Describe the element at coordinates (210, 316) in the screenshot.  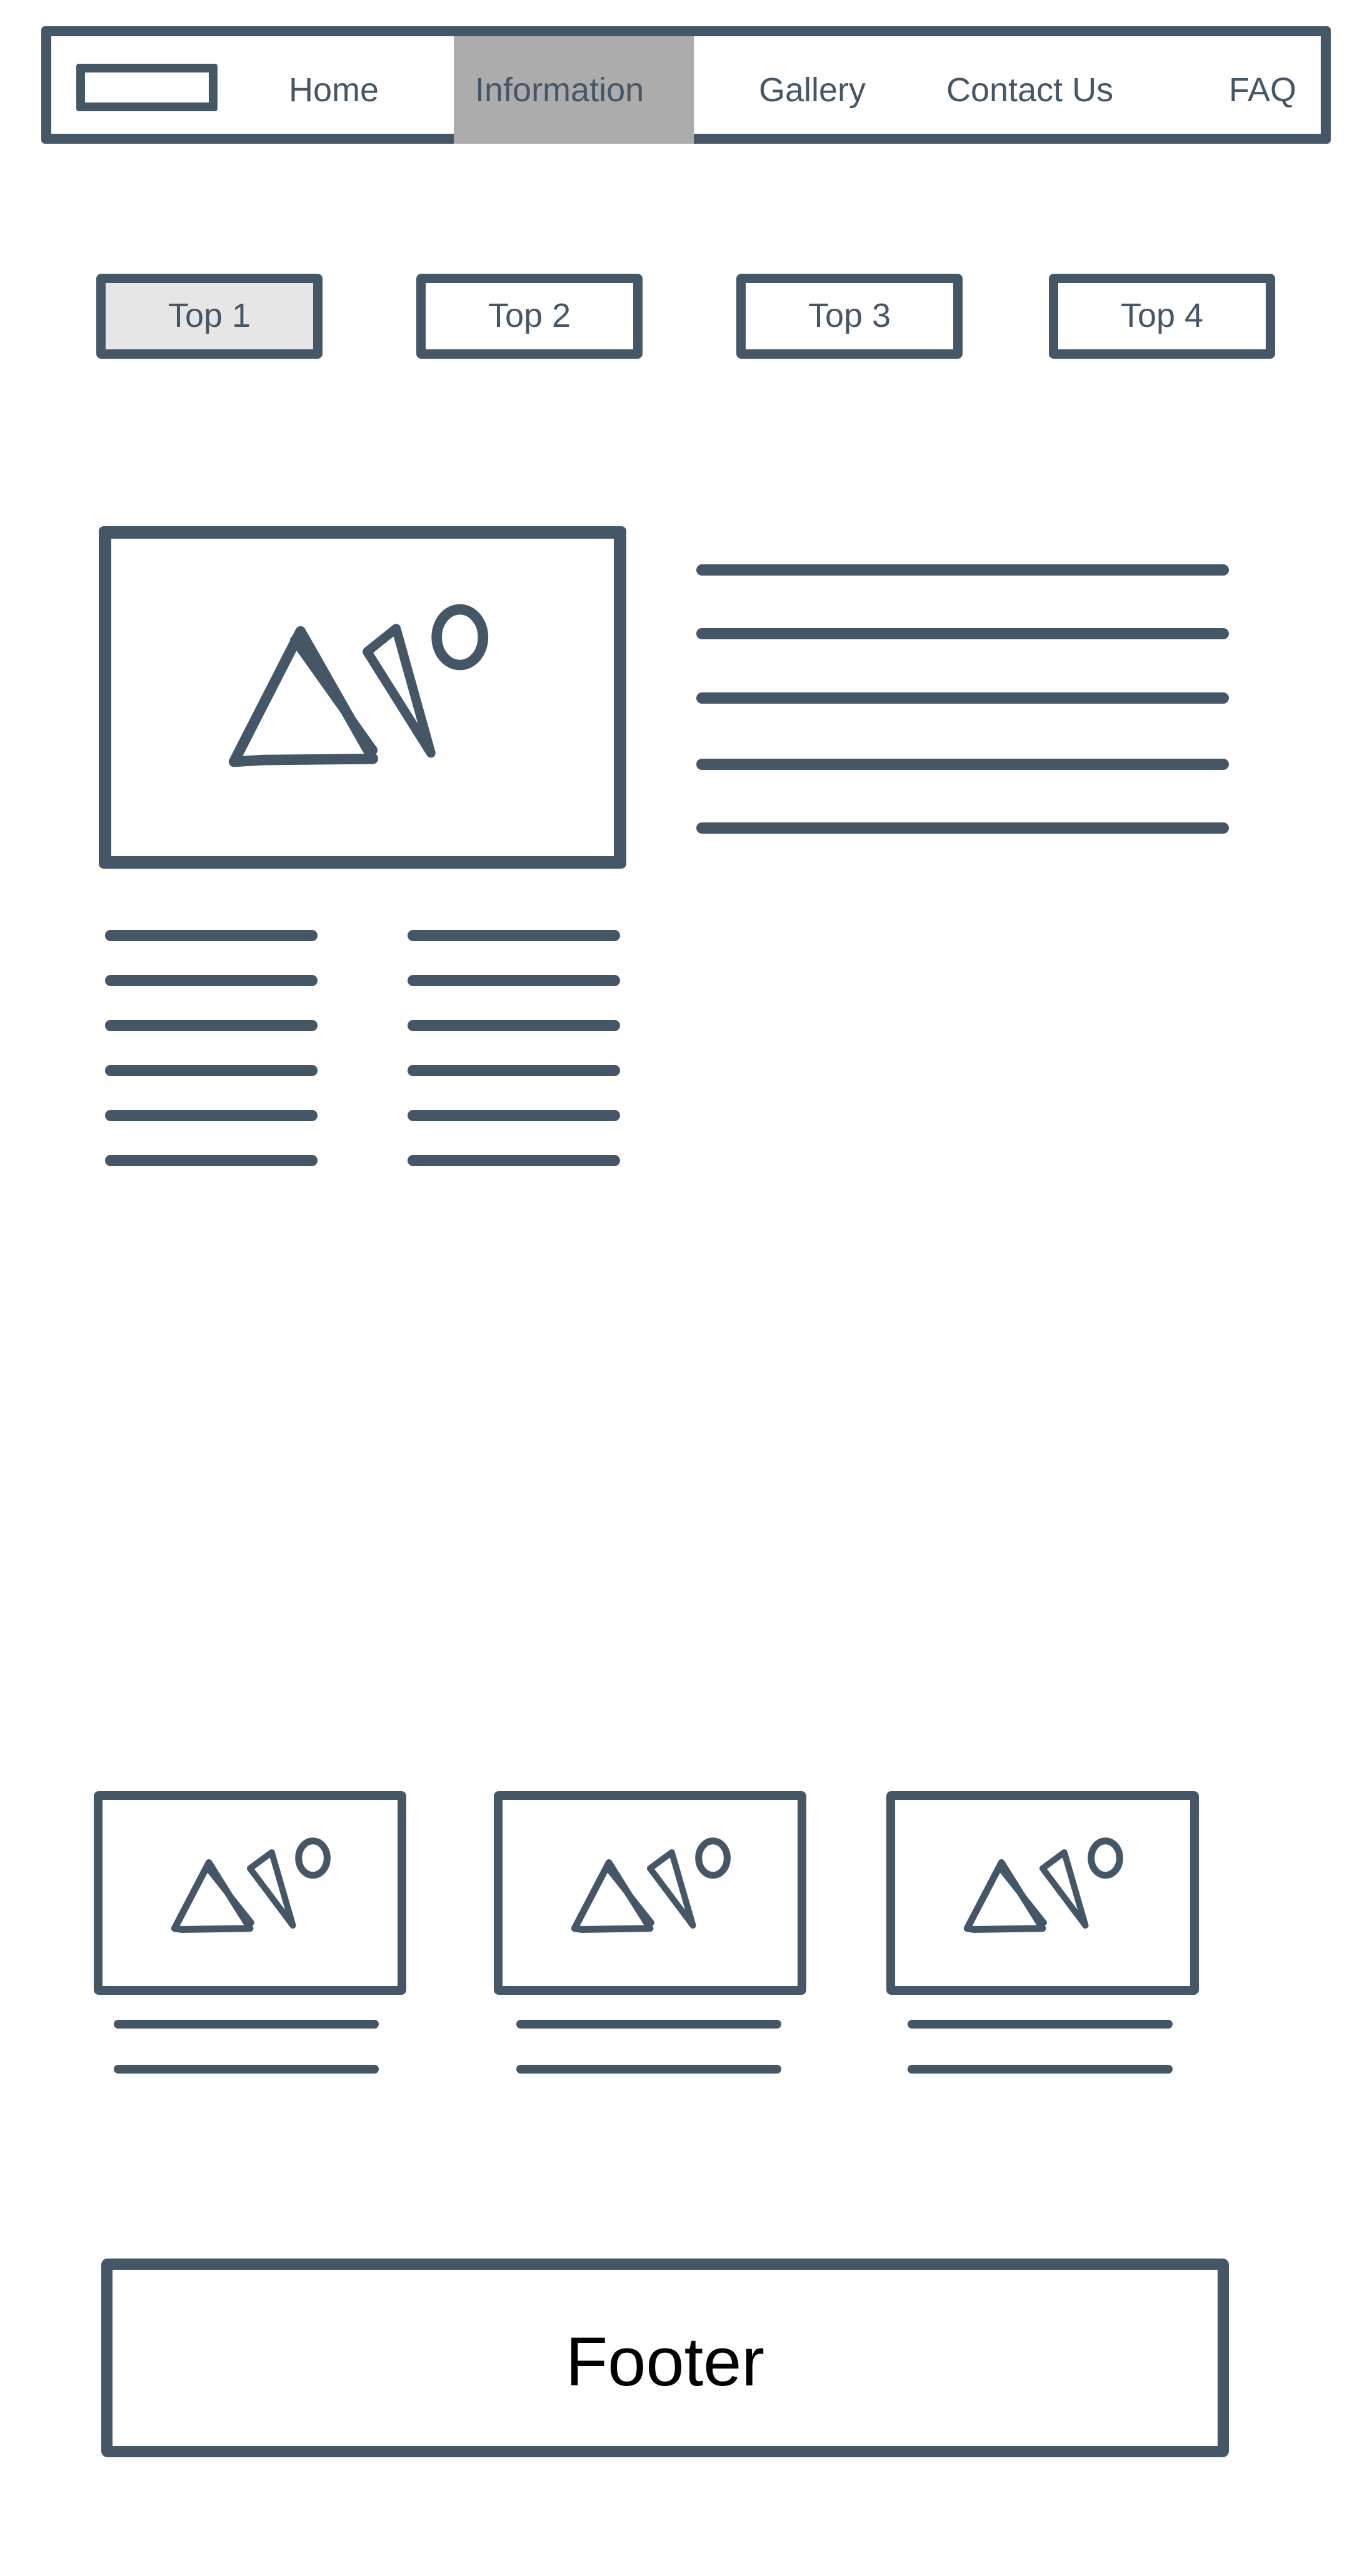
I see `top-button-1: Top 1` at that location.